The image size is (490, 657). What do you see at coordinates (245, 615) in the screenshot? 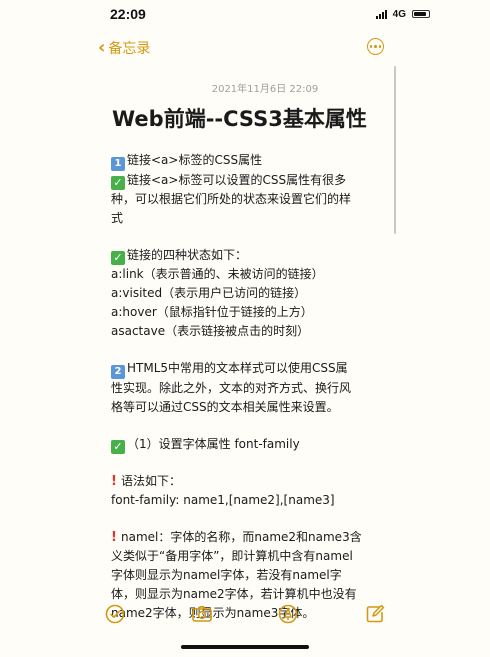
I see `bottom-toolbar` at bounding box center [245, 615].